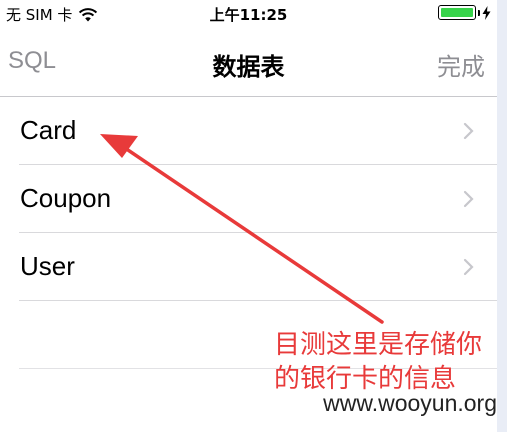  What do you see at coordinates (378, 345) in the screenshot?
I see `annotation-line-1: 目测这里是存储你` at bounding box center [378, 345].